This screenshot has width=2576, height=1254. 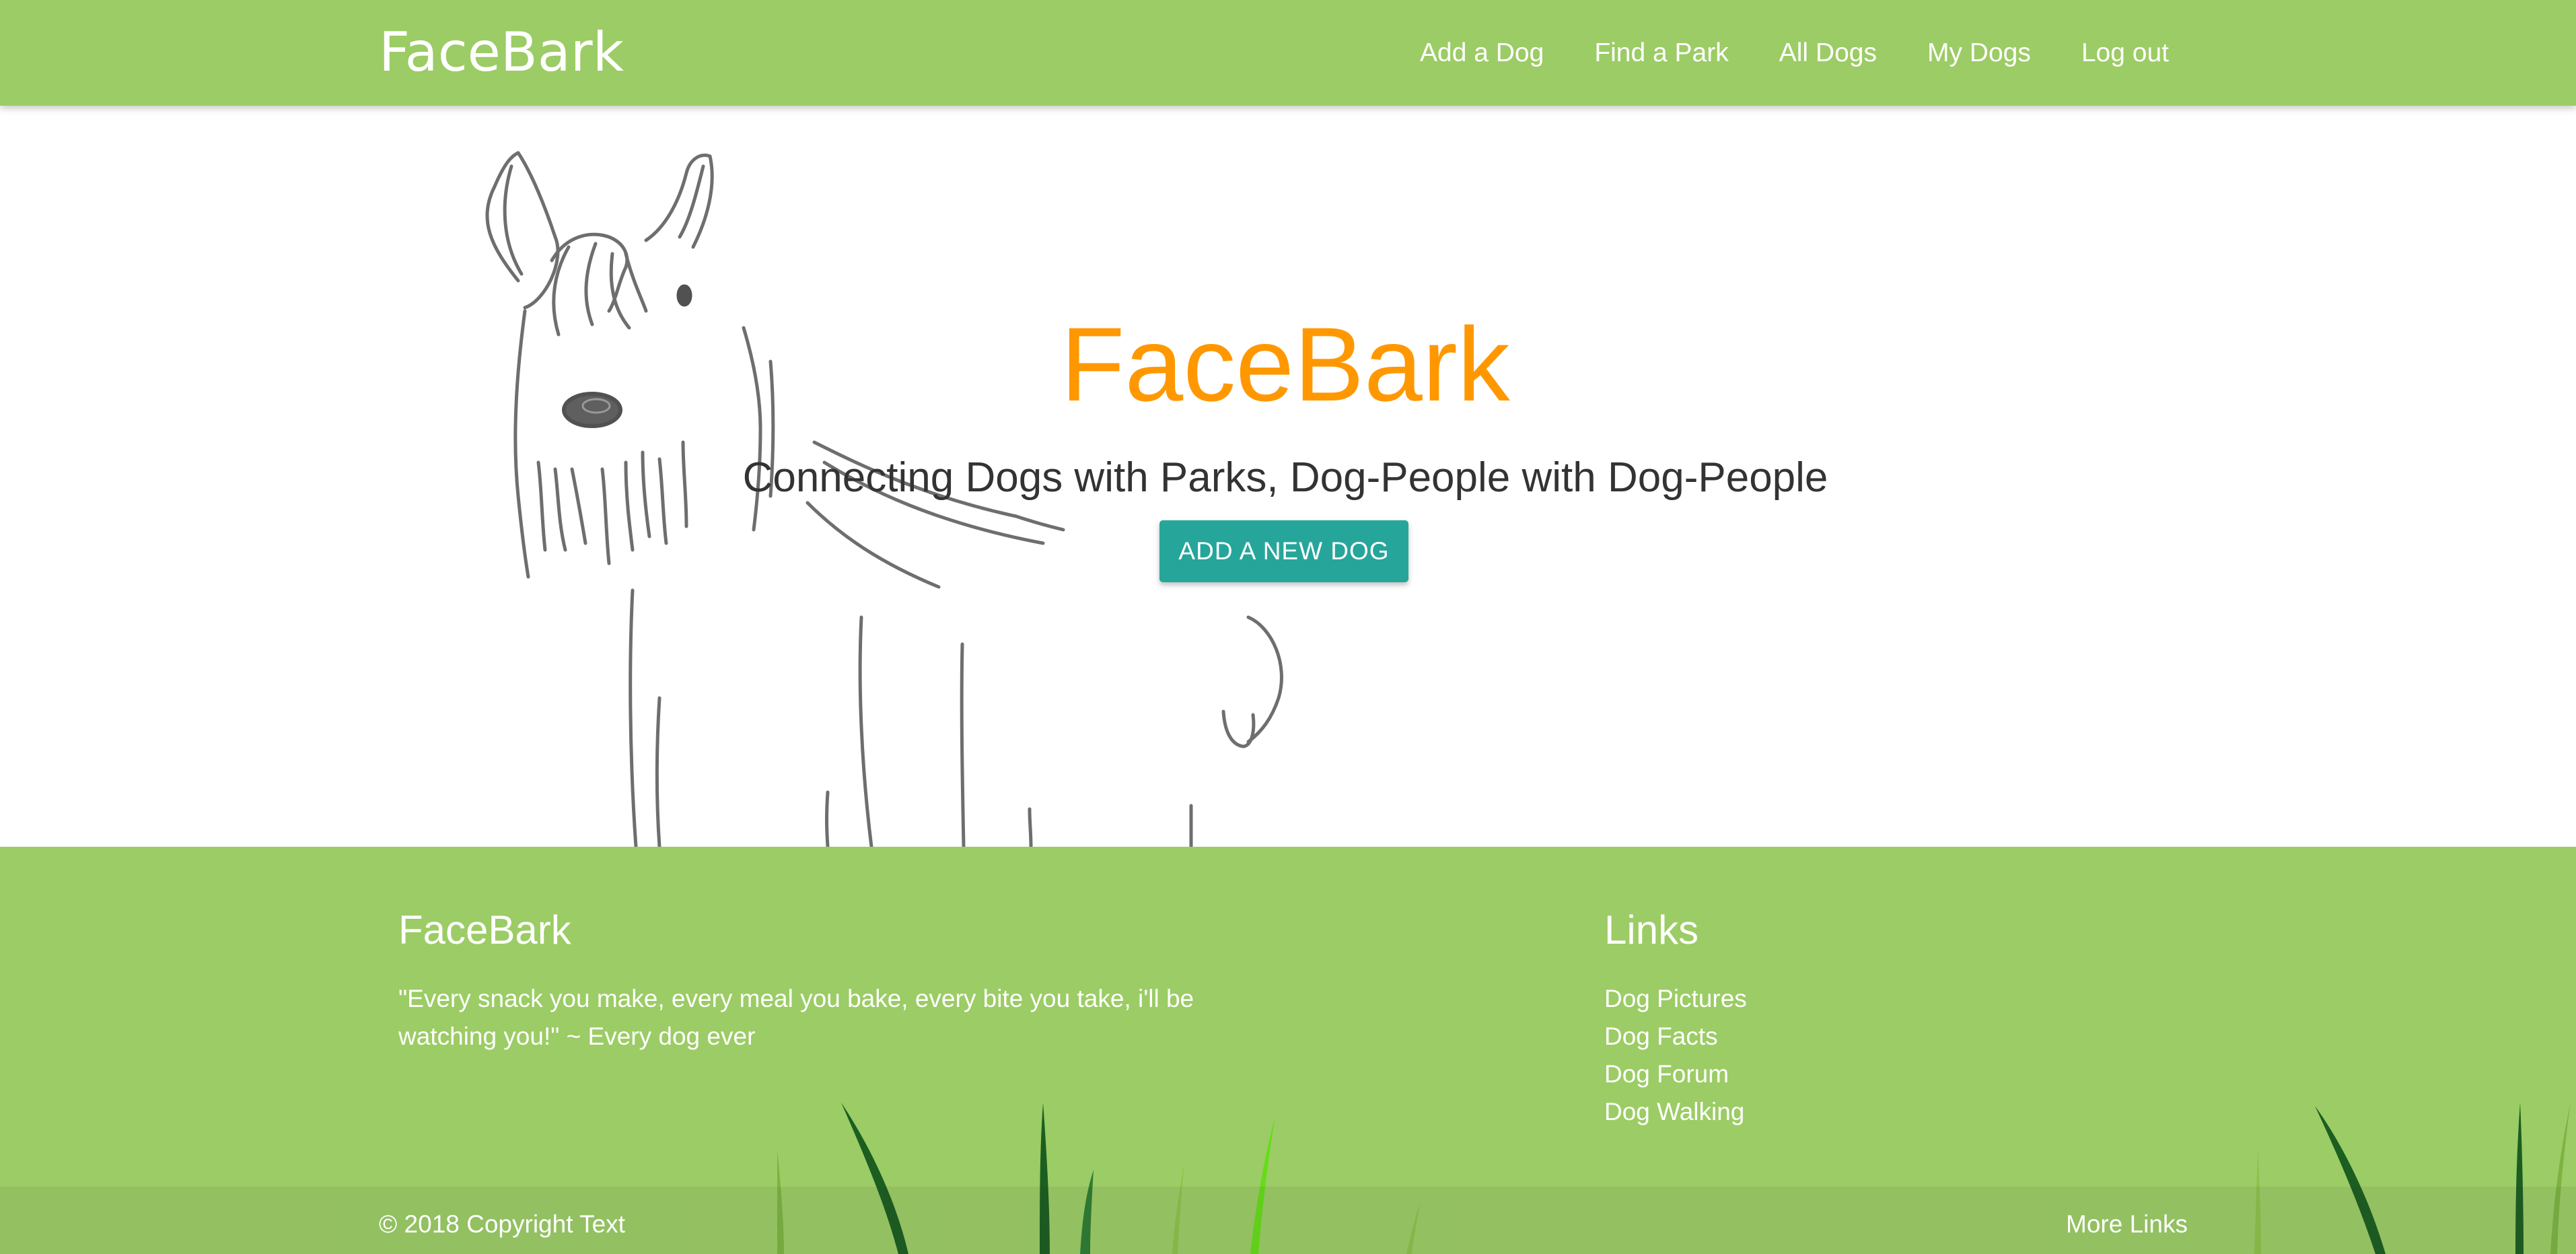 What do you see at coordinates (1652, 929) in the screenshot?
I see `footer-links-title: Links` at bounding box center [1652, 929].